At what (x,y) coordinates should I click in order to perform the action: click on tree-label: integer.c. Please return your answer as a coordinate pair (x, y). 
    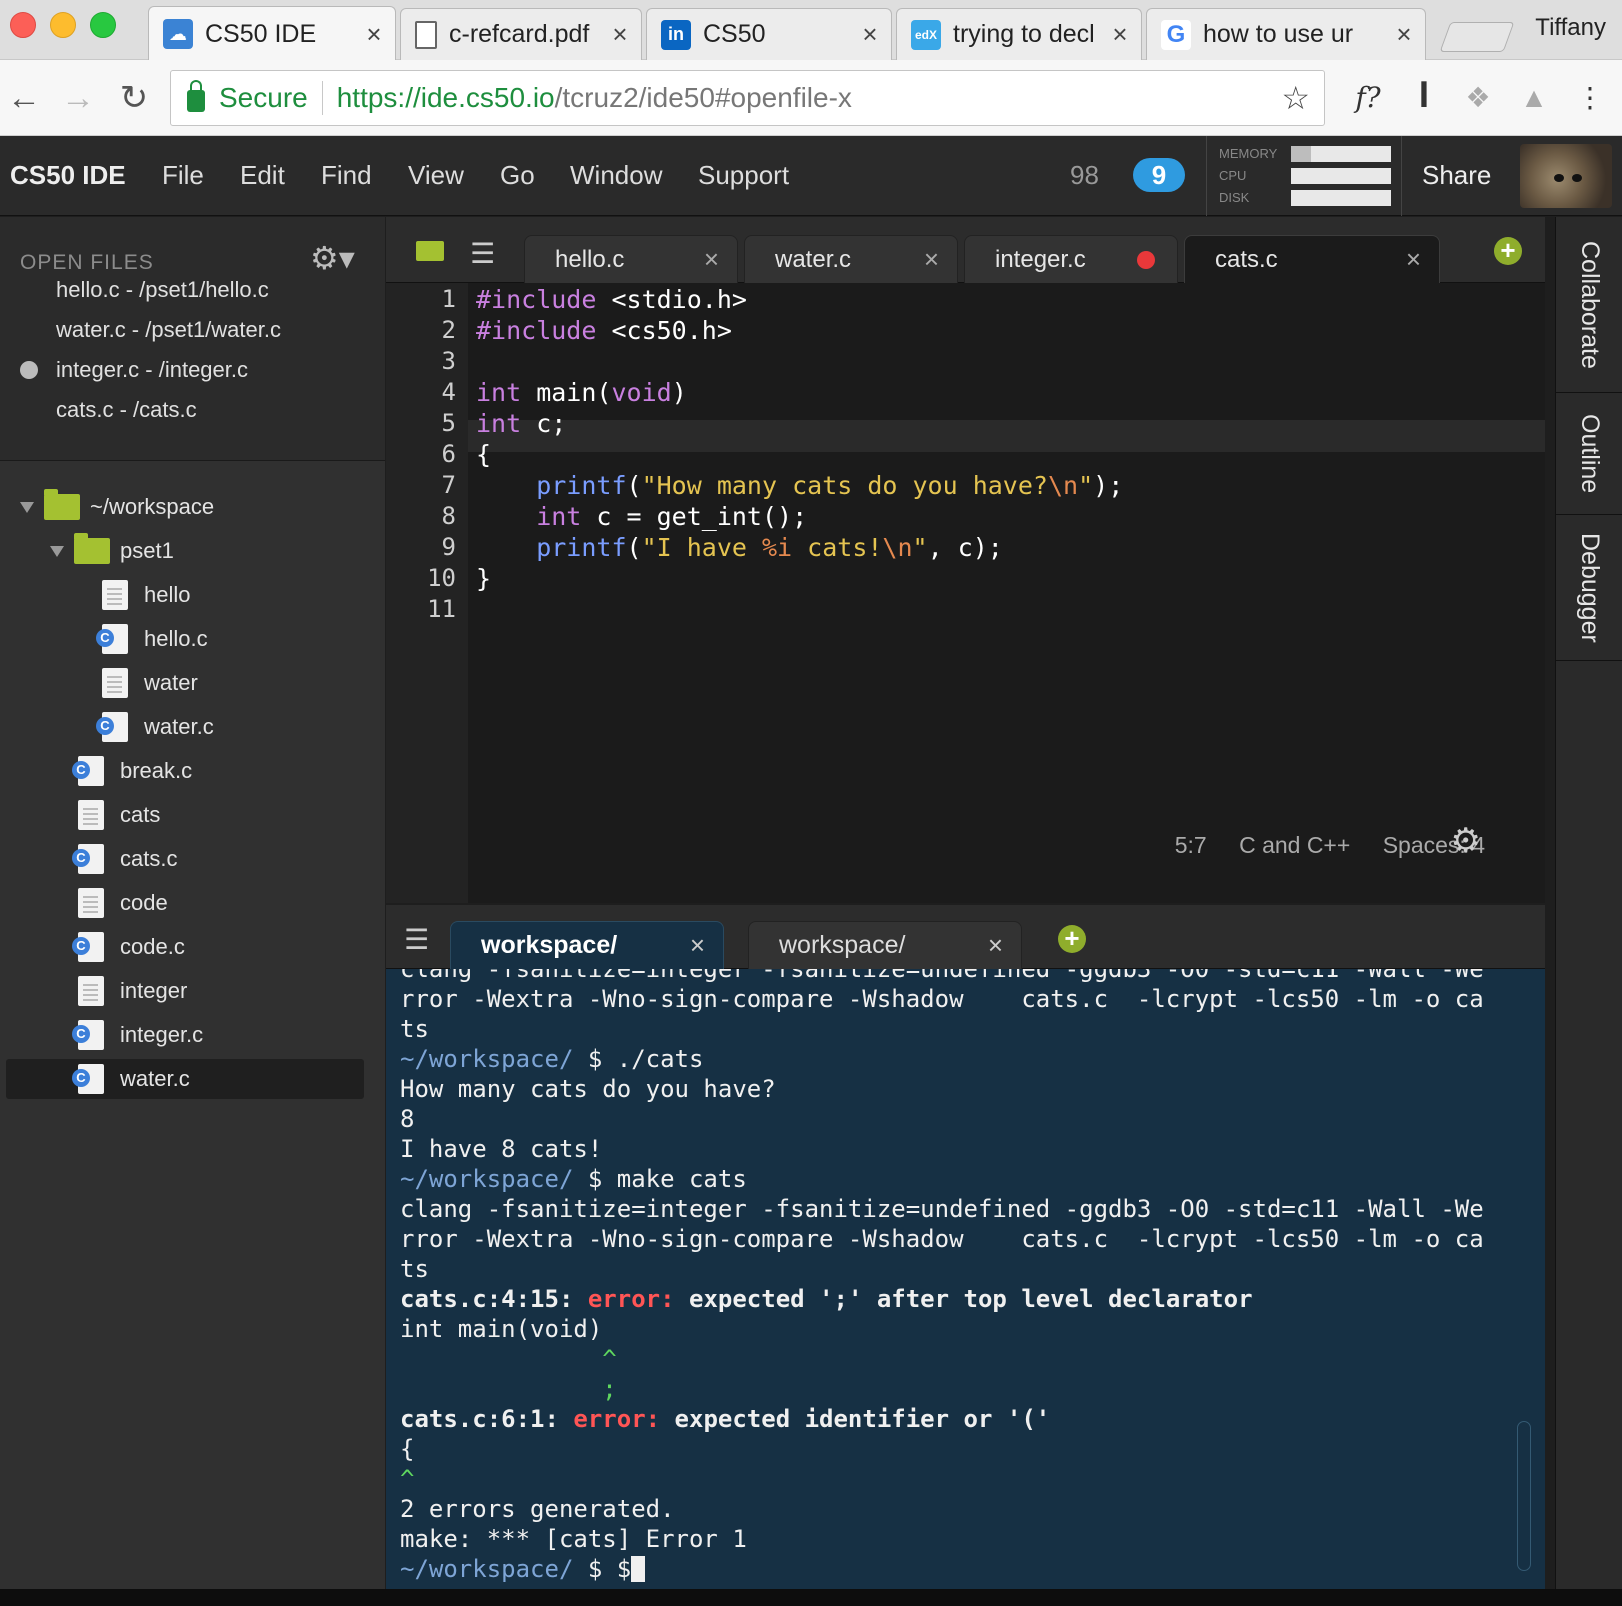
    Looking at the image, I should click on (162, 1034).